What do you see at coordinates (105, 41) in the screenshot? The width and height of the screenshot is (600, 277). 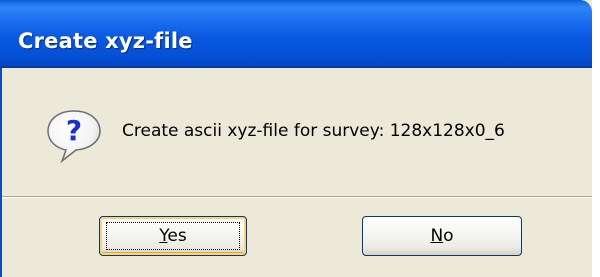 I see `window-title: Create xyz-file` at bounding box center [105, 41].